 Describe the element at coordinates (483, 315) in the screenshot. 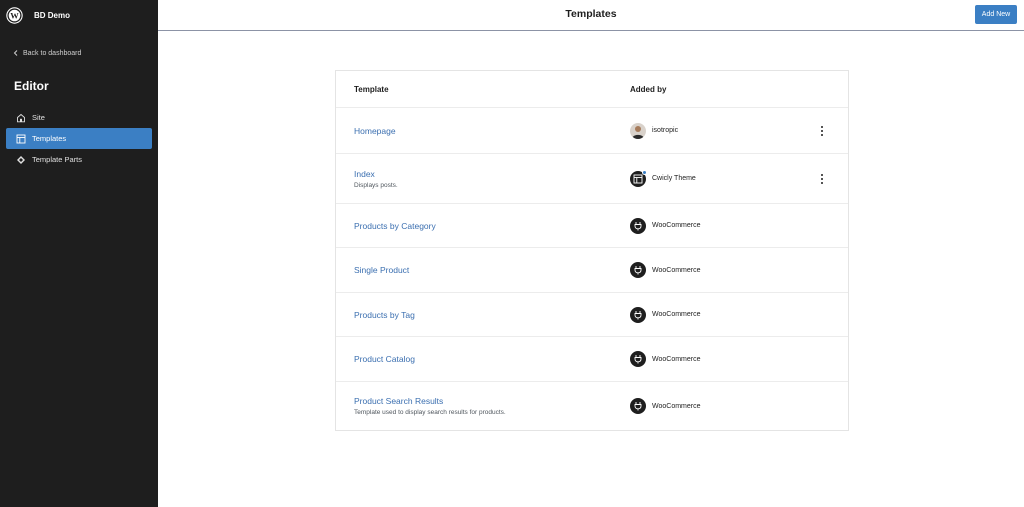

I see `template-name-link: Products by Tag` at that location.